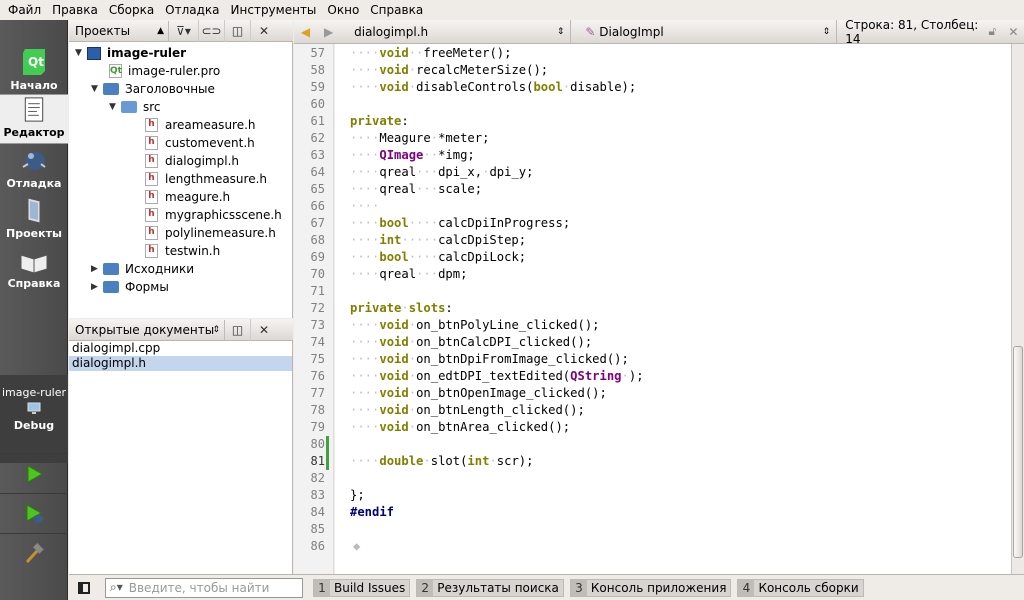 The height and width of the screenshot is (600, 1024). What do you see at coordinates (328, 32) in the screenshot?
I see `forward-button: ▶` at bounding box center [328, 32].